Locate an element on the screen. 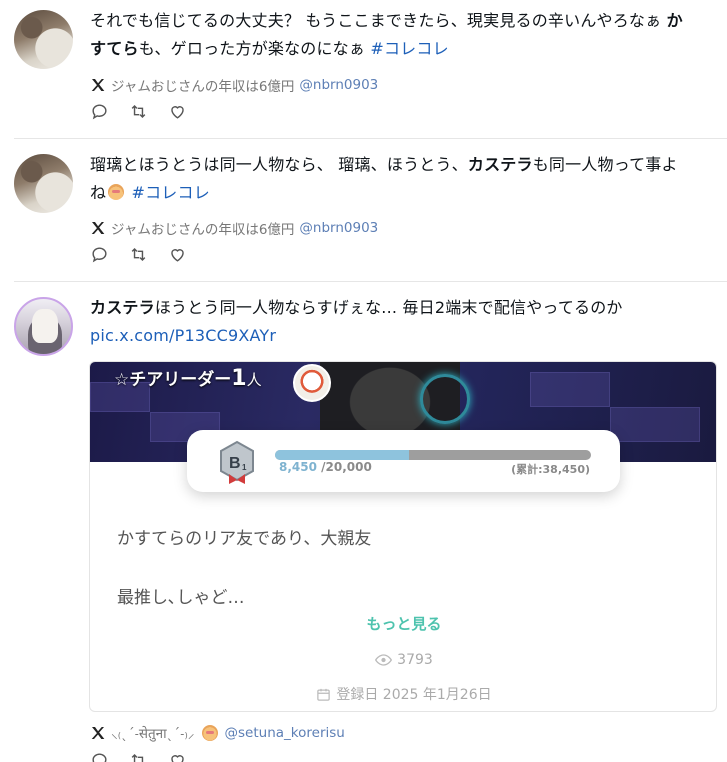 This screenshot has height=762, width=727. svg-text: B is located at coordinates (235, 463).